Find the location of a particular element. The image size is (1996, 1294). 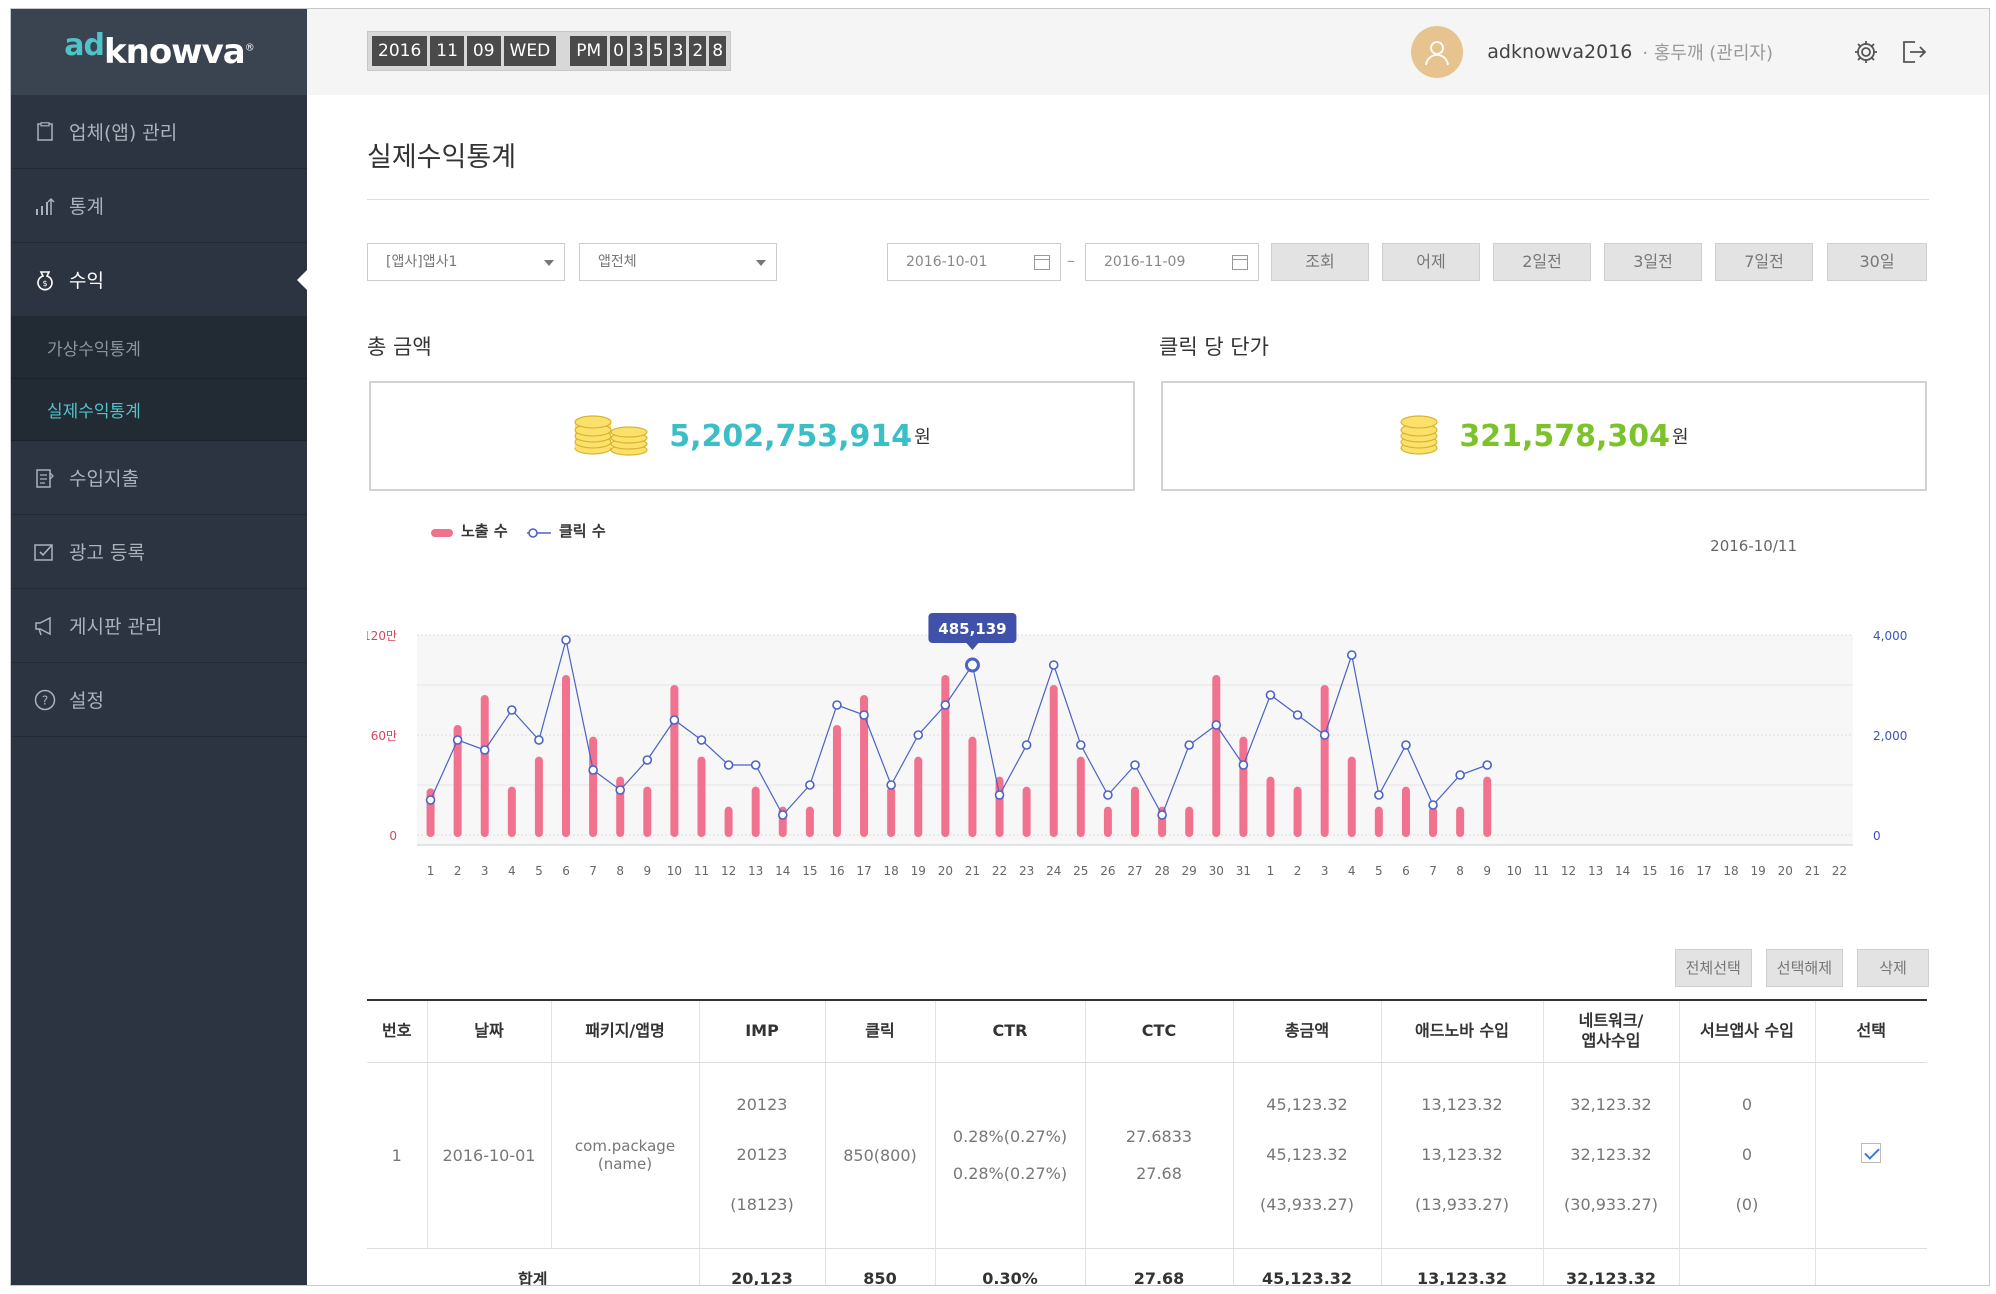

cost-per-click-value: 321,578,304 is located at coordinates (1565, 436).